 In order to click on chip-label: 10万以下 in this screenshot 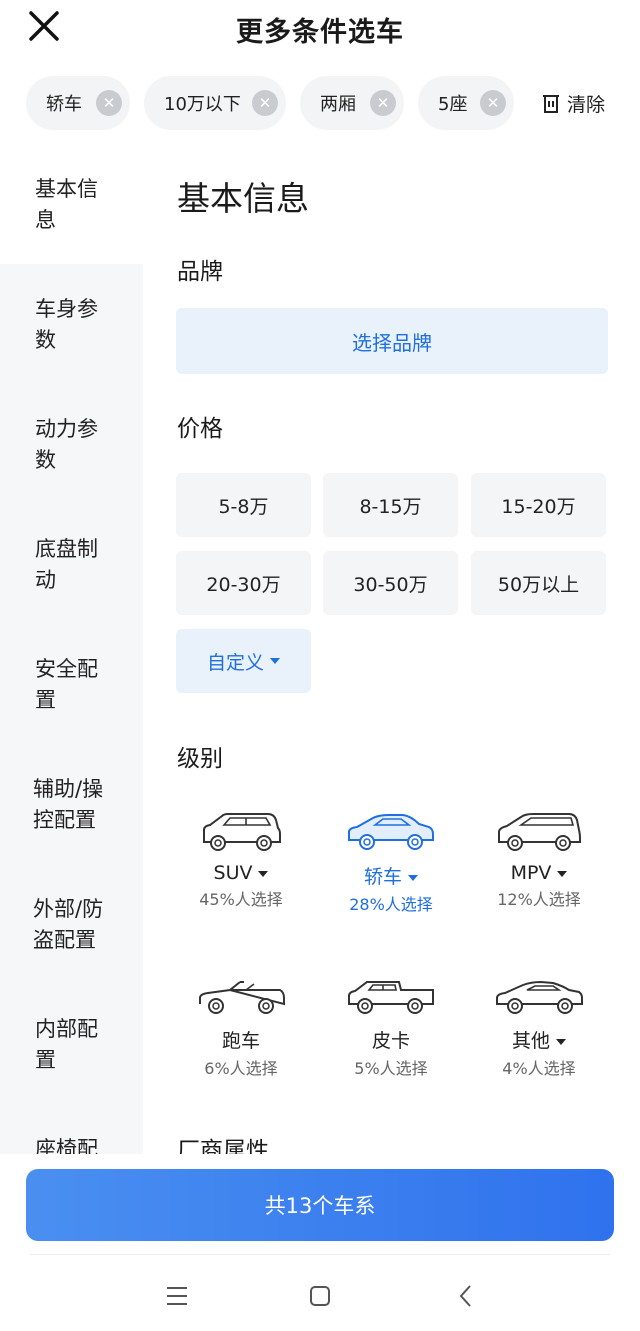, I will do `click(202, 104)`.